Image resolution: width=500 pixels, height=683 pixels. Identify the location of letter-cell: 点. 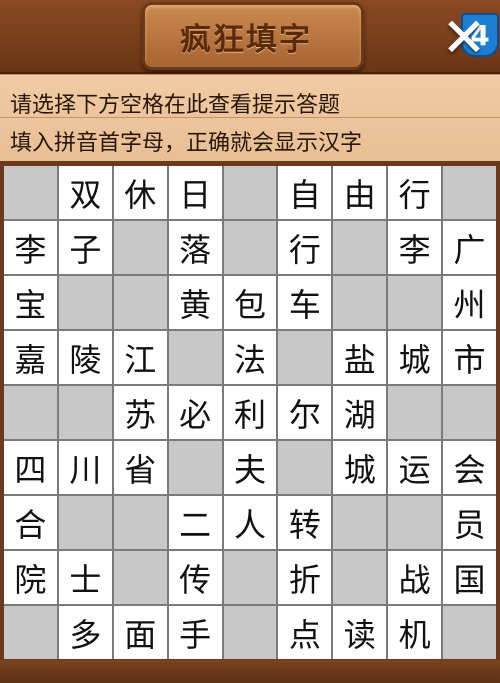
(305, 632).